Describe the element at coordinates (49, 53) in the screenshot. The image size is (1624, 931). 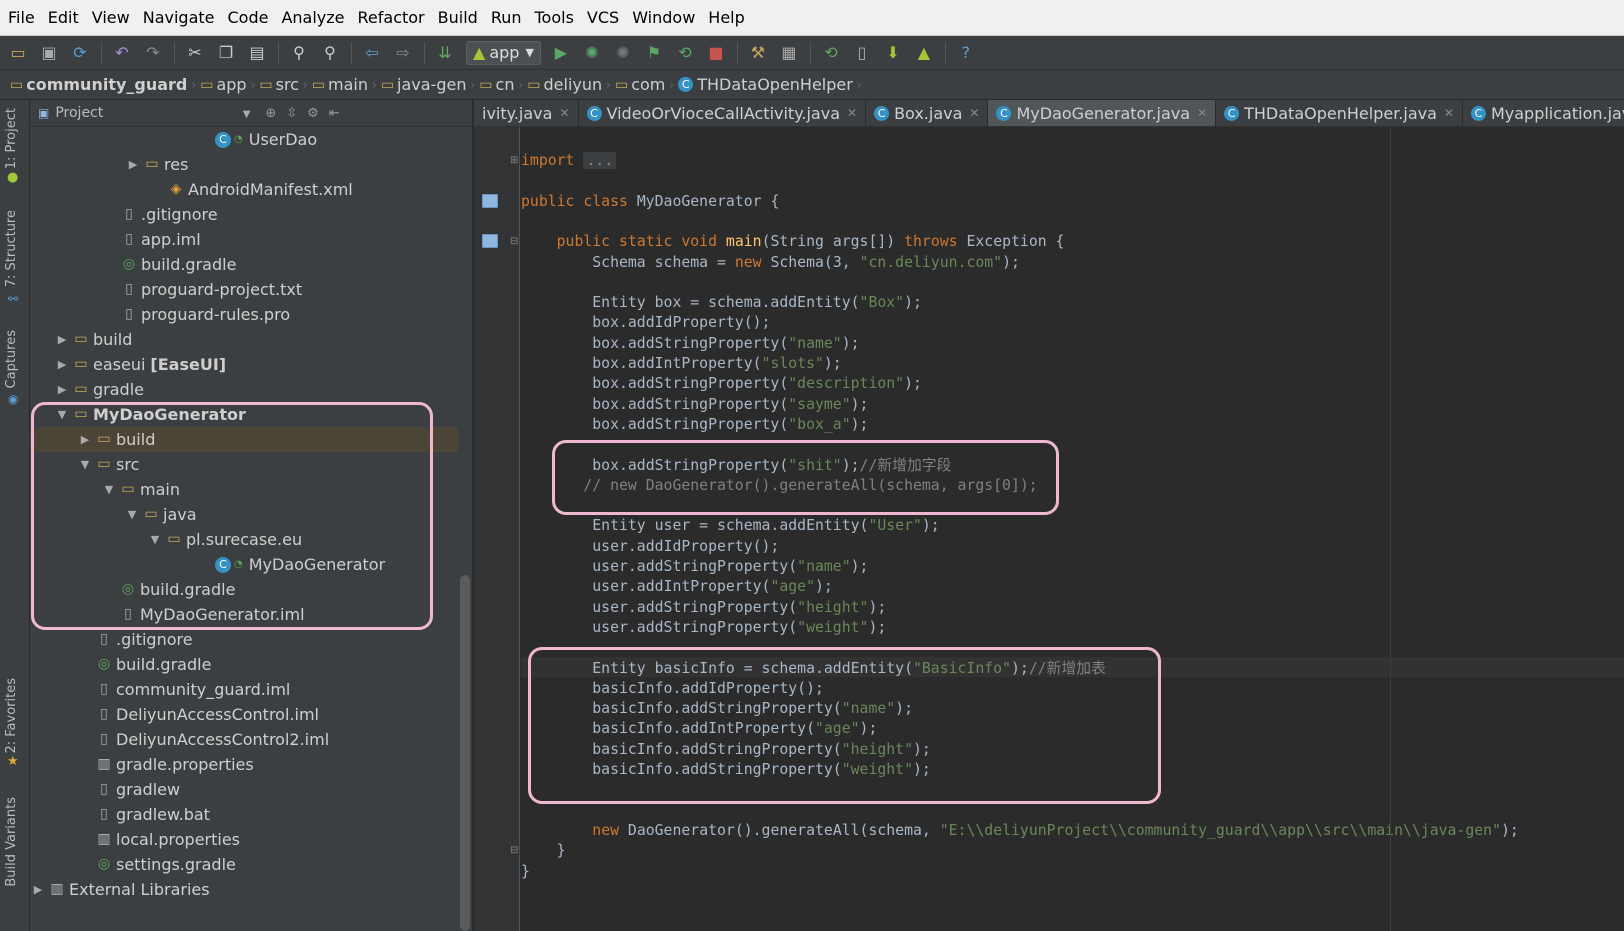
I see `save-all-icon: ▣` at that location.